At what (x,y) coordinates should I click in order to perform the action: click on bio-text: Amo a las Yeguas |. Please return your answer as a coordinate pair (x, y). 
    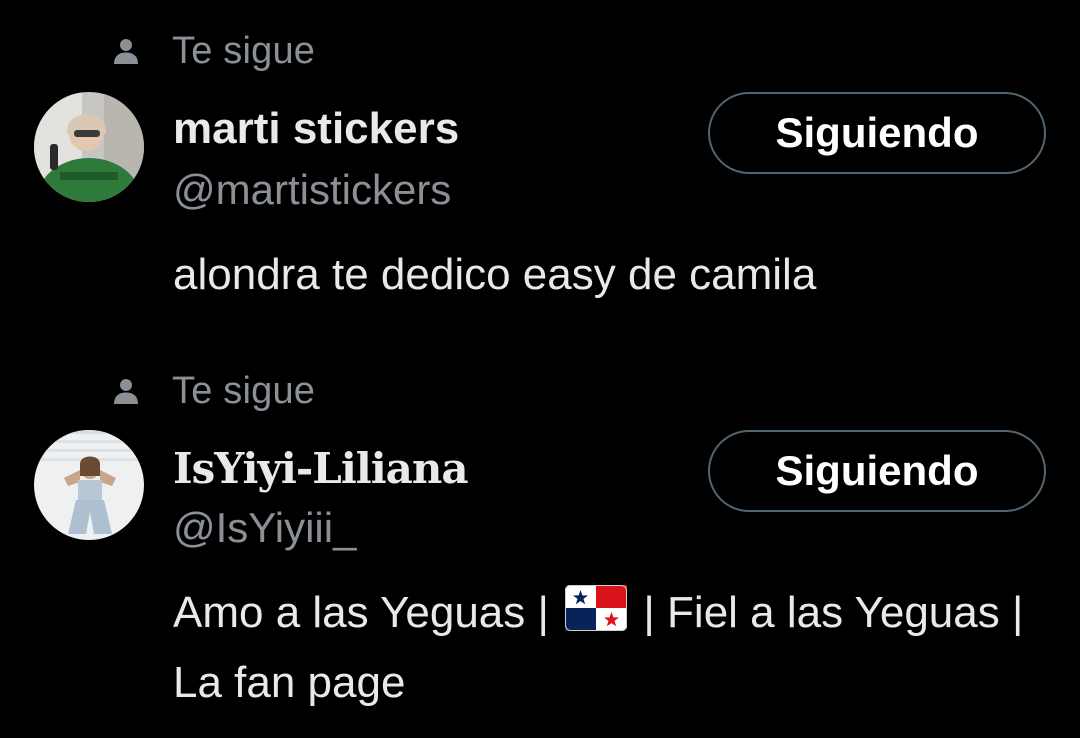
    Looking at the image, I should click on (361, 612).